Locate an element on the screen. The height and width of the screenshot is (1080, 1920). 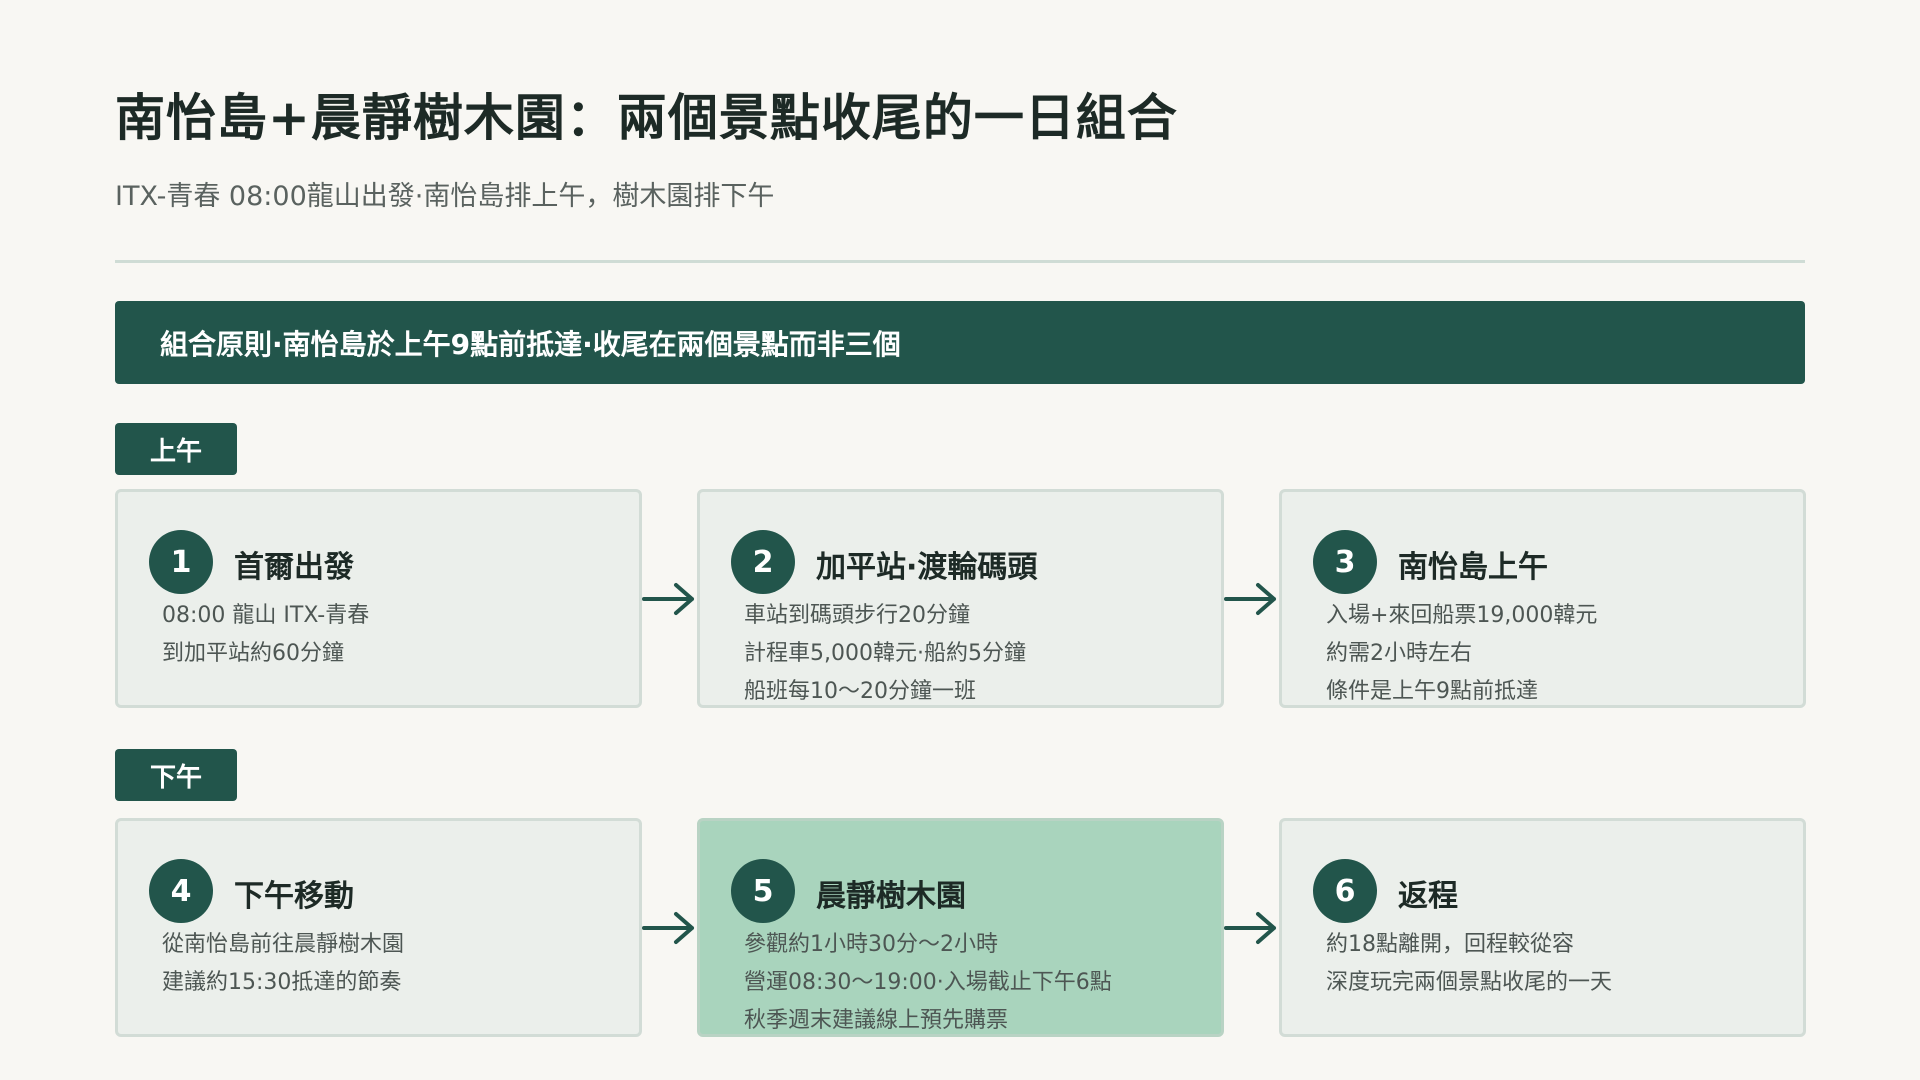
step-detail-line: 約18點離開，回程較從容 is located at coordinates (1450, 944).